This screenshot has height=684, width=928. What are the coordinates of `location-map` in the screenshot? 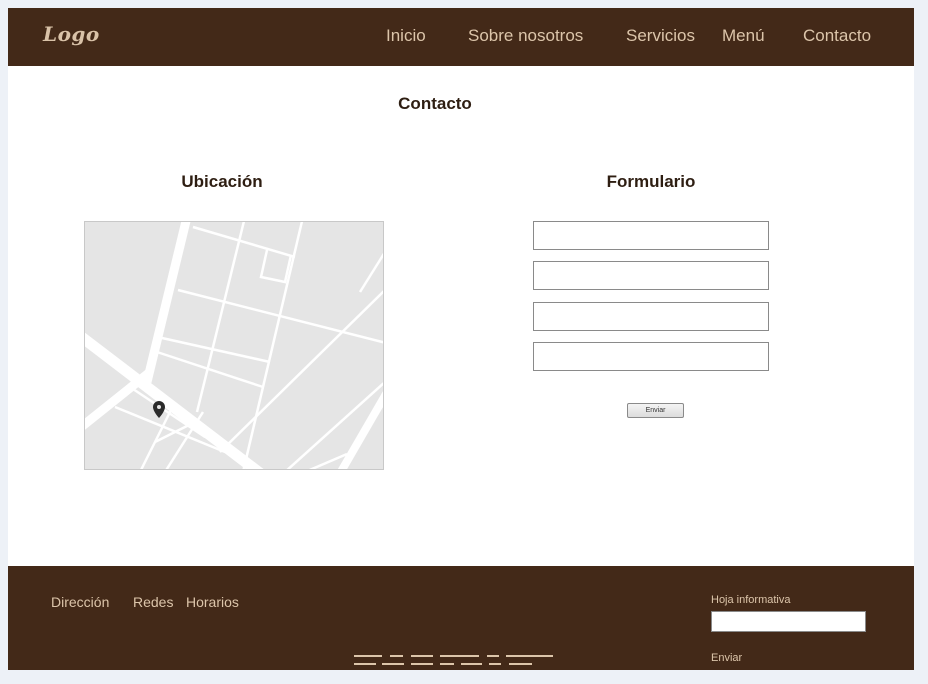 It's located at (234, 345).